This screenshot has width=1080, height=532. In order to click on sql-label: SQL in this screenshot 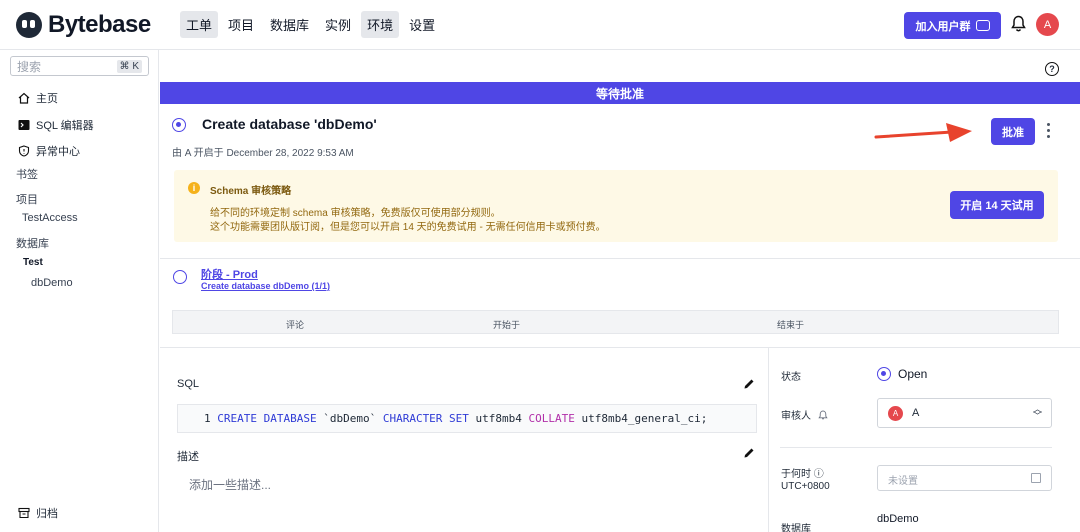, I will do `click(188, 384)`.